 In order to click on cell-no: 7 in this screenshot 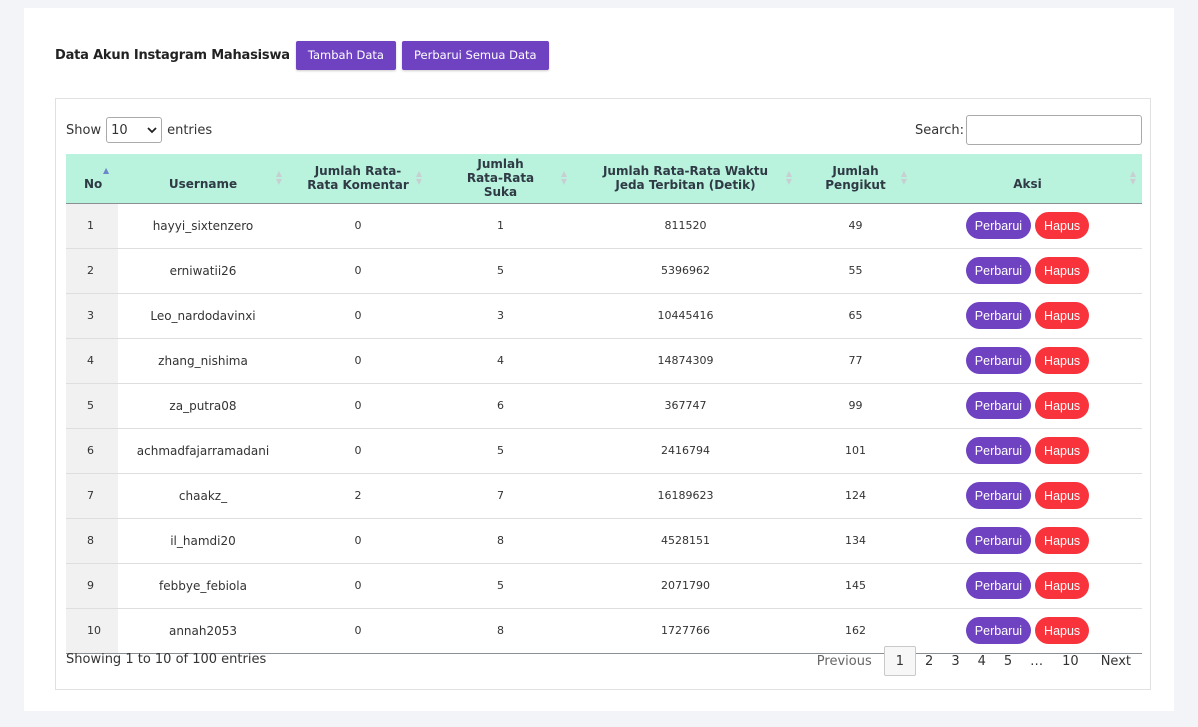, I will do `click(92, 495)`.